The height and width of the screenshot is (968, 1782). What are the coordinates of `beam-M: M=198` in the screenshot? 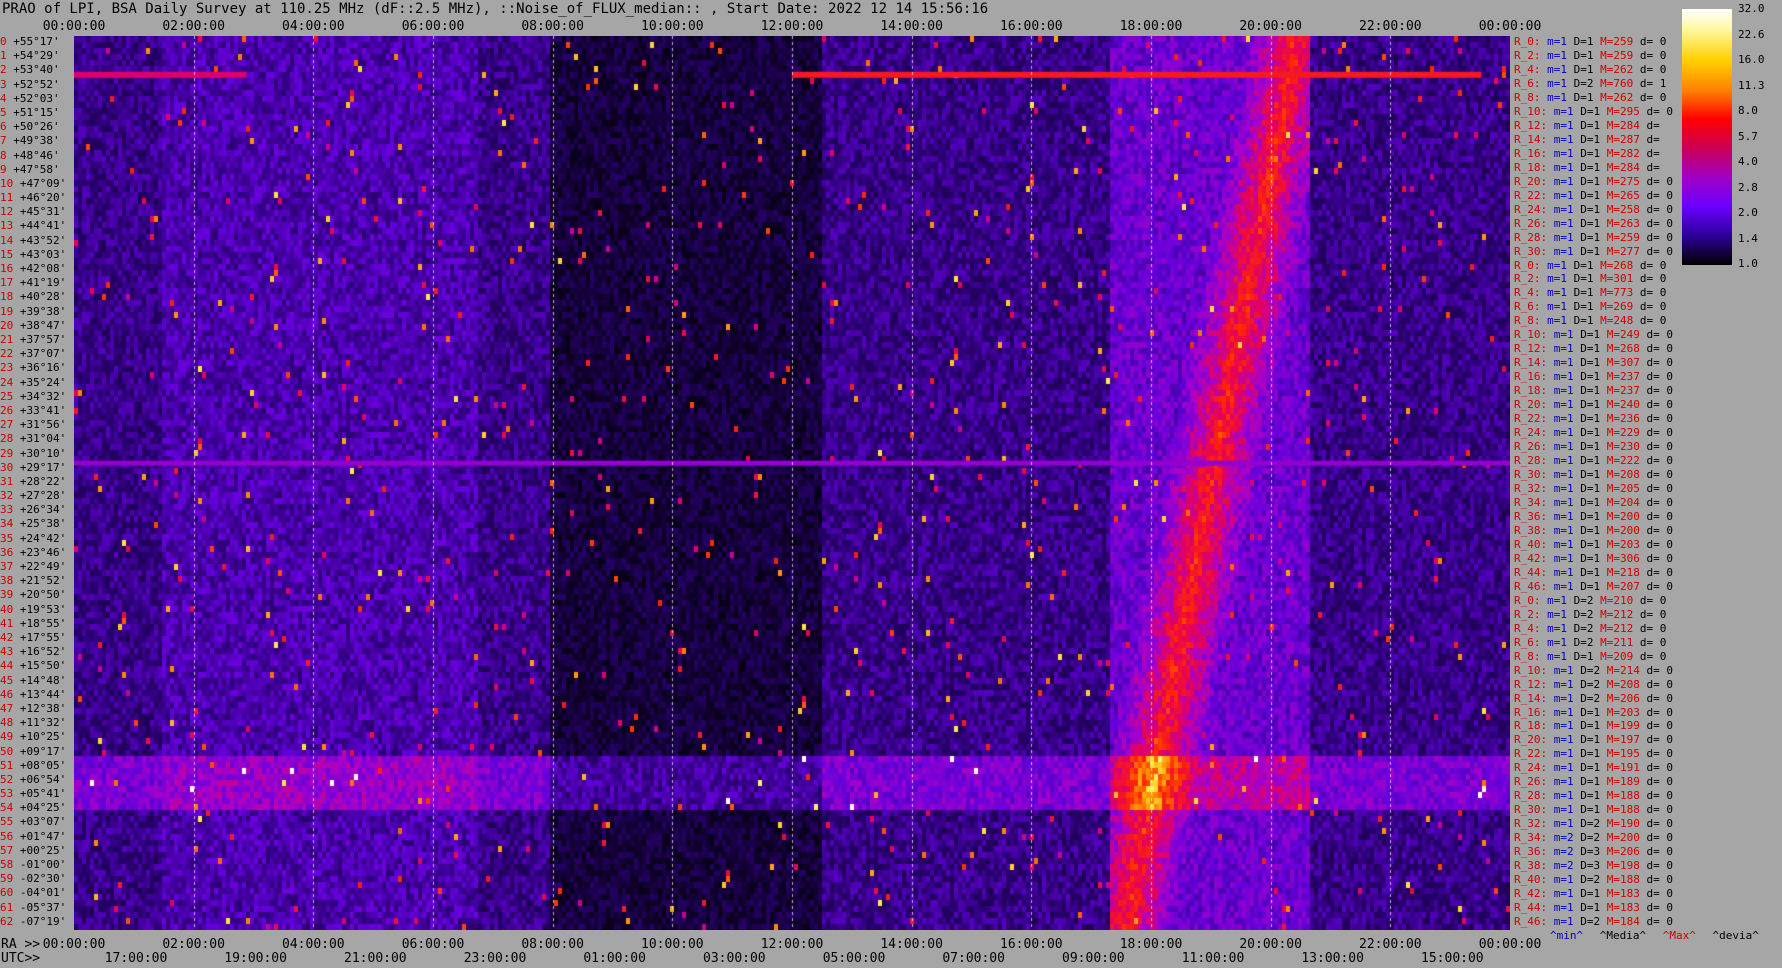 It's located at (1626, 866).